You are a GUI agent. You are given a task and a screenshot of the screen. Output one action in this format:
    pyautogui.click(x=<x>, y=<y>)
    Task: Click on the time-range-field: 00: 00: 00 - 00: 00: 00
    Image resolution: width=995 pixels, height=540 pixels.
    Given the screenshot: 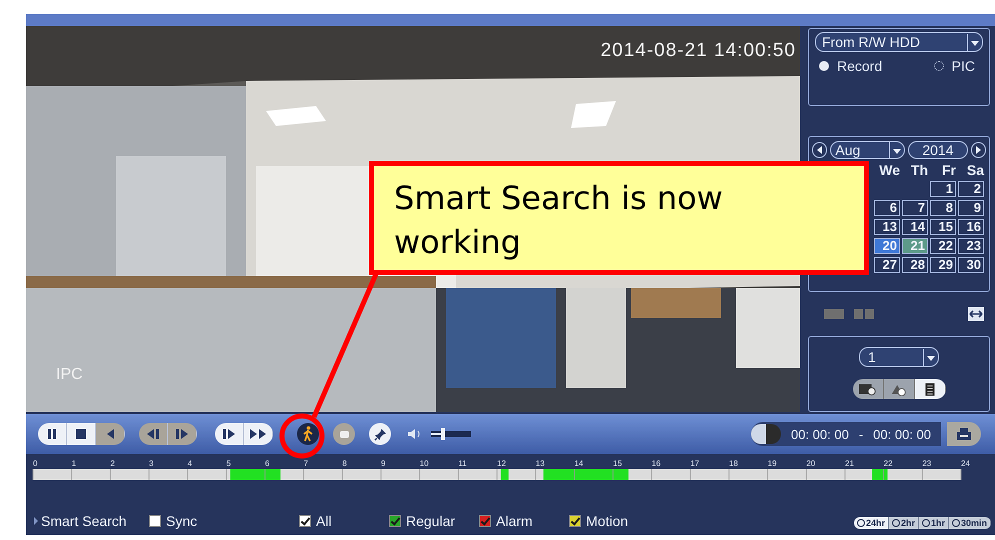 What is the action you would take?
    pyautogui.click(x=846, y=434)
    